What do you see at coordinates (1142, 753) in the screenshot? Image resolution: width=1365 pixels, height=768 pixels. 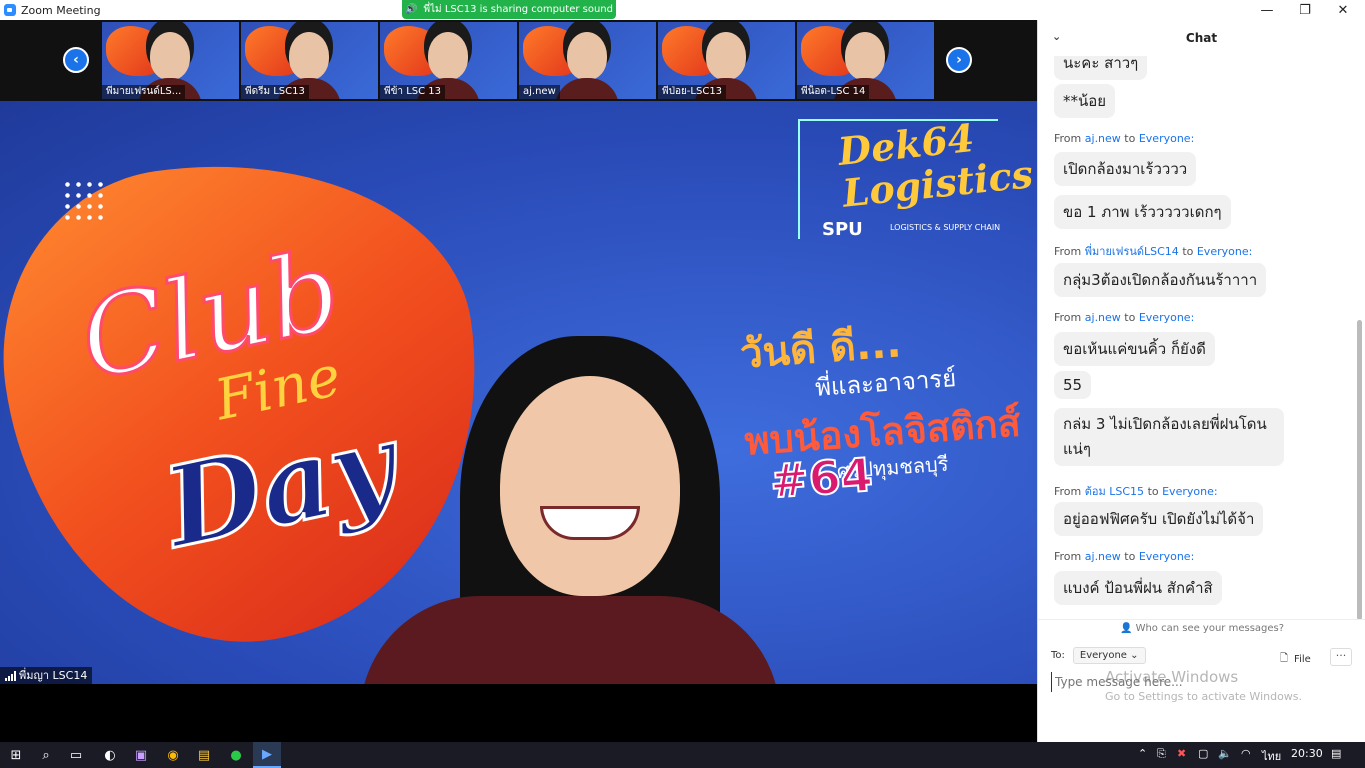 I see `chevron-up-icon: ⌃` at bounding box center [1142, 753].